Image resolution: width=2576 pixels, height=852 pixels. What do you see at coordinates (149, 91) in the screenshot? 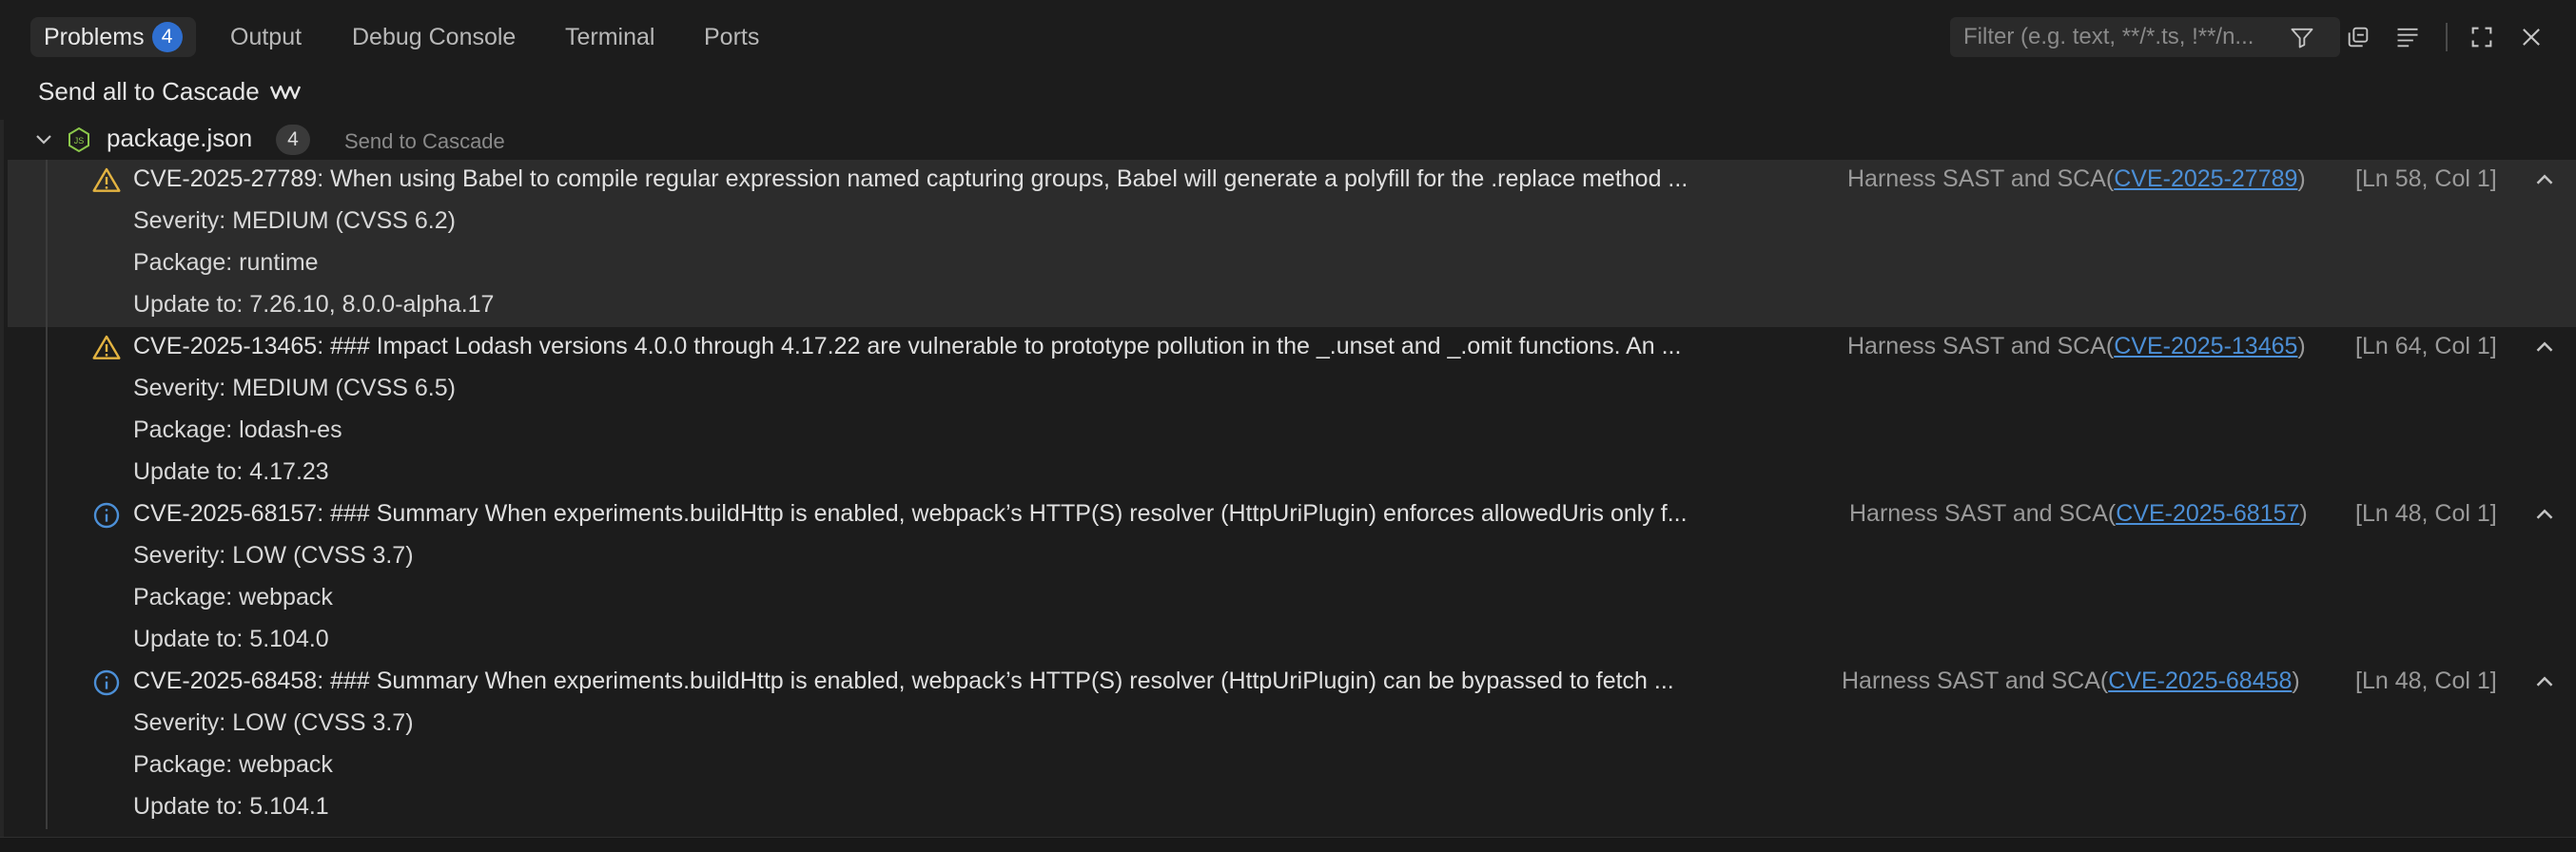
I see `send-all-label: Send all to Cascade` at bounding box center [149, 91].